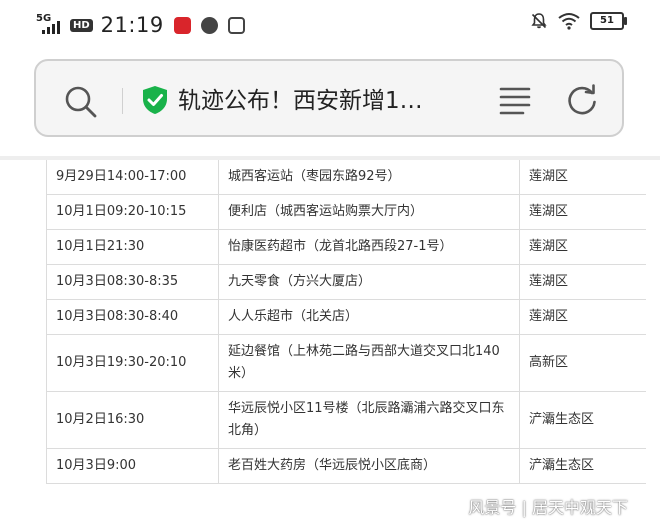 Image resolution: width=660 pixels, height=528 pixels. Describe the element at coordinates (236, 25) in the screenshot. I see `app-notification-icon` at that location.